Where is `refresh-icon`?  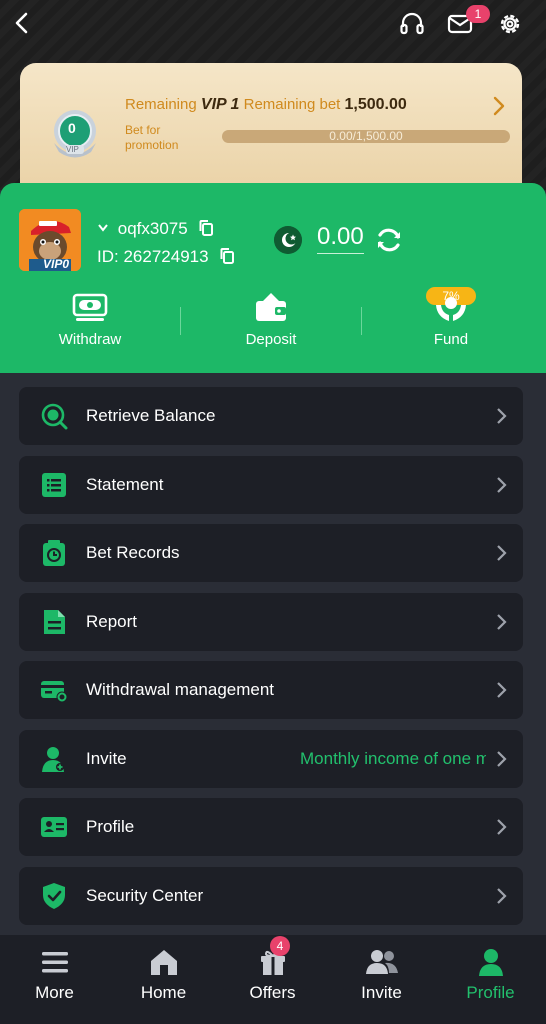
refresh-icon is located at coordinates (389, 240).